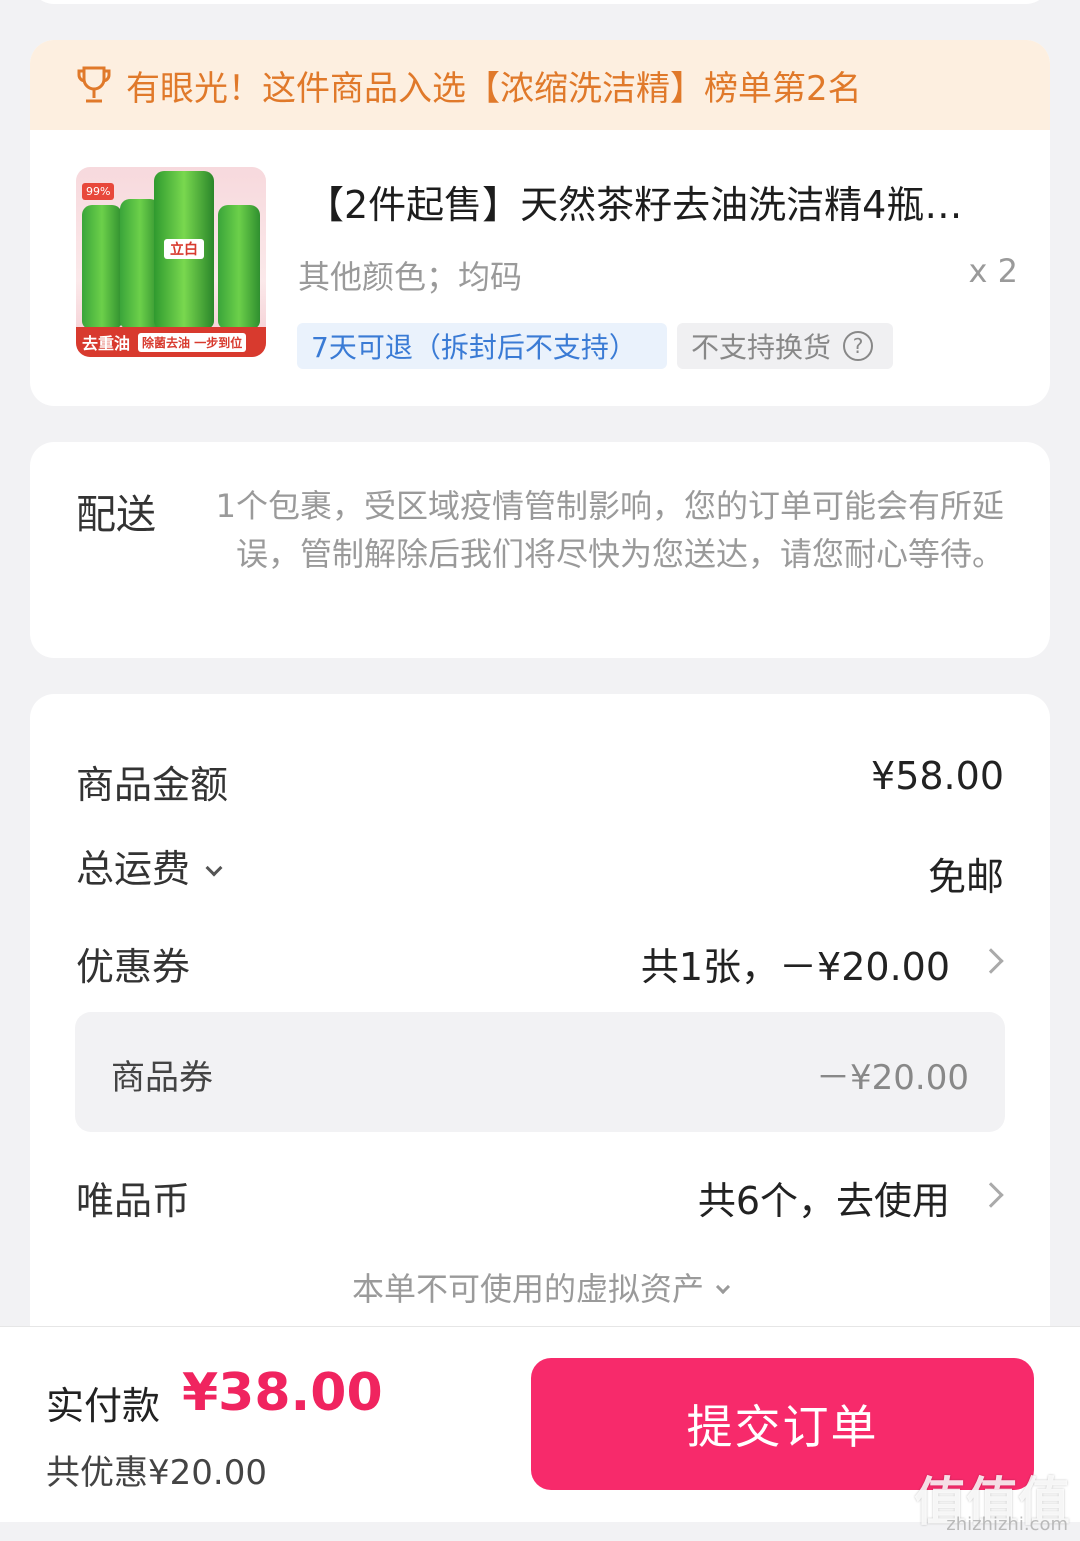  I want to click on shipping-value: 免邮, so click(965, 877).